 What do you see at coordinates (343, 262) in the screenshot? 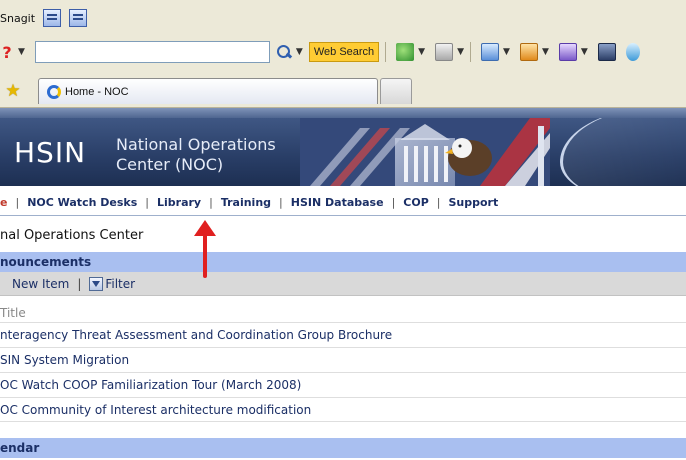
I see `announcements-header: nouncements` at bounding box center [343, 262].